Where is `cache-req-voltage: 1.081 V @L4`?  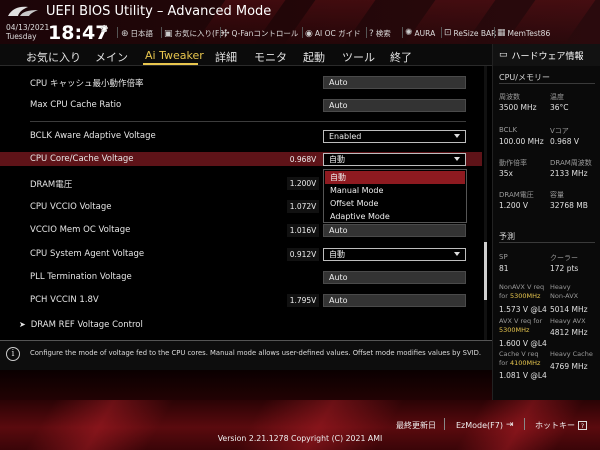 cache-req-voltage: 1.081 V @L4 is located at coordinates (523, 375).